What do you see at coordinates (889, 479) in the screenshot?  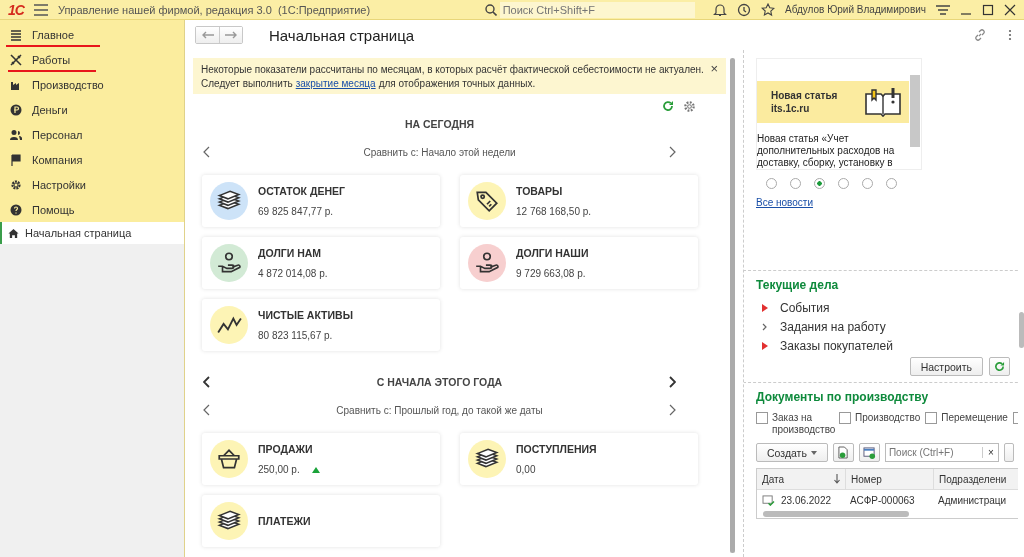 I see `column-header: Номер` at bounding box center [889, 479].